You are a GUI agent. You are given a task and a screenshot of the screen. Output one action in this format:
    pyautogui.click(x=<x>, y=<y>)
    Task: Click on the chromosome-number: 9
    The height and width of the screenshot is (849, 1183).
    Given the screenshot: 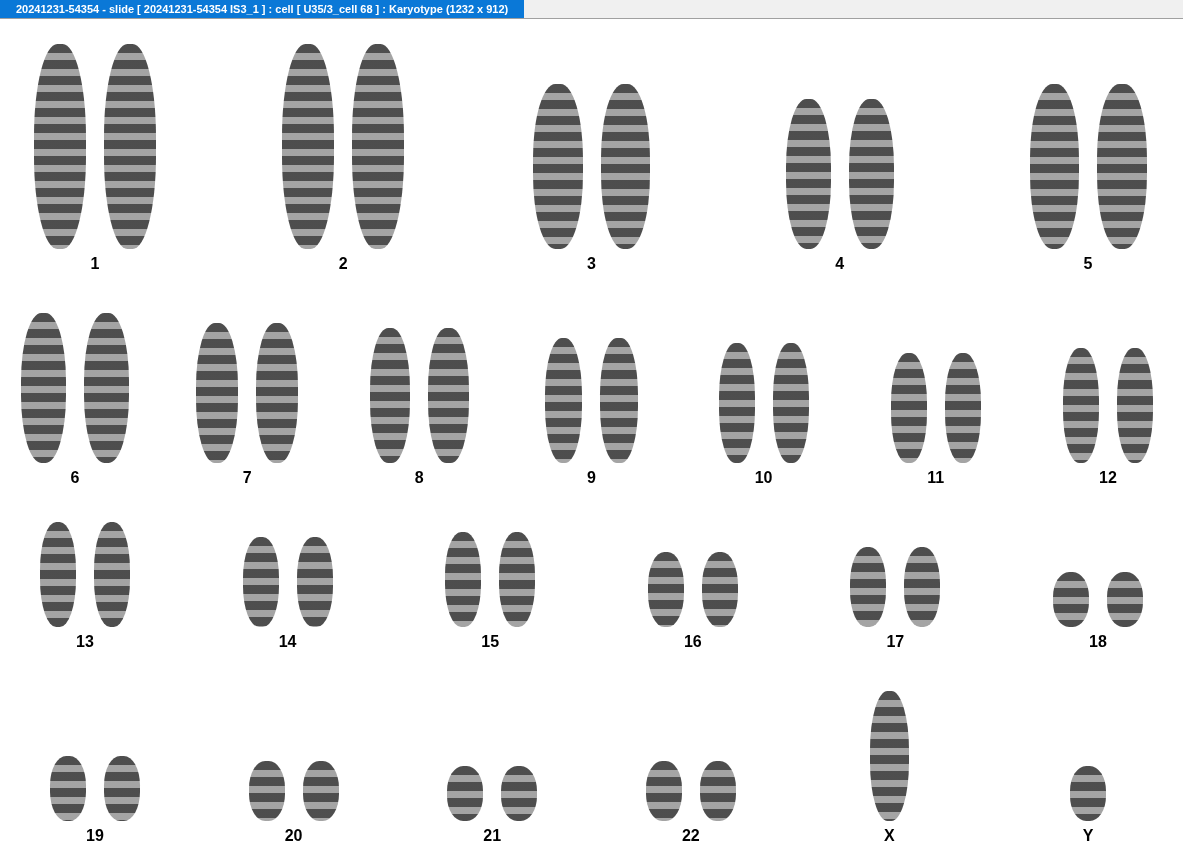 What is the action you would take?
    pyautogui.click(x=591, y=478)
    